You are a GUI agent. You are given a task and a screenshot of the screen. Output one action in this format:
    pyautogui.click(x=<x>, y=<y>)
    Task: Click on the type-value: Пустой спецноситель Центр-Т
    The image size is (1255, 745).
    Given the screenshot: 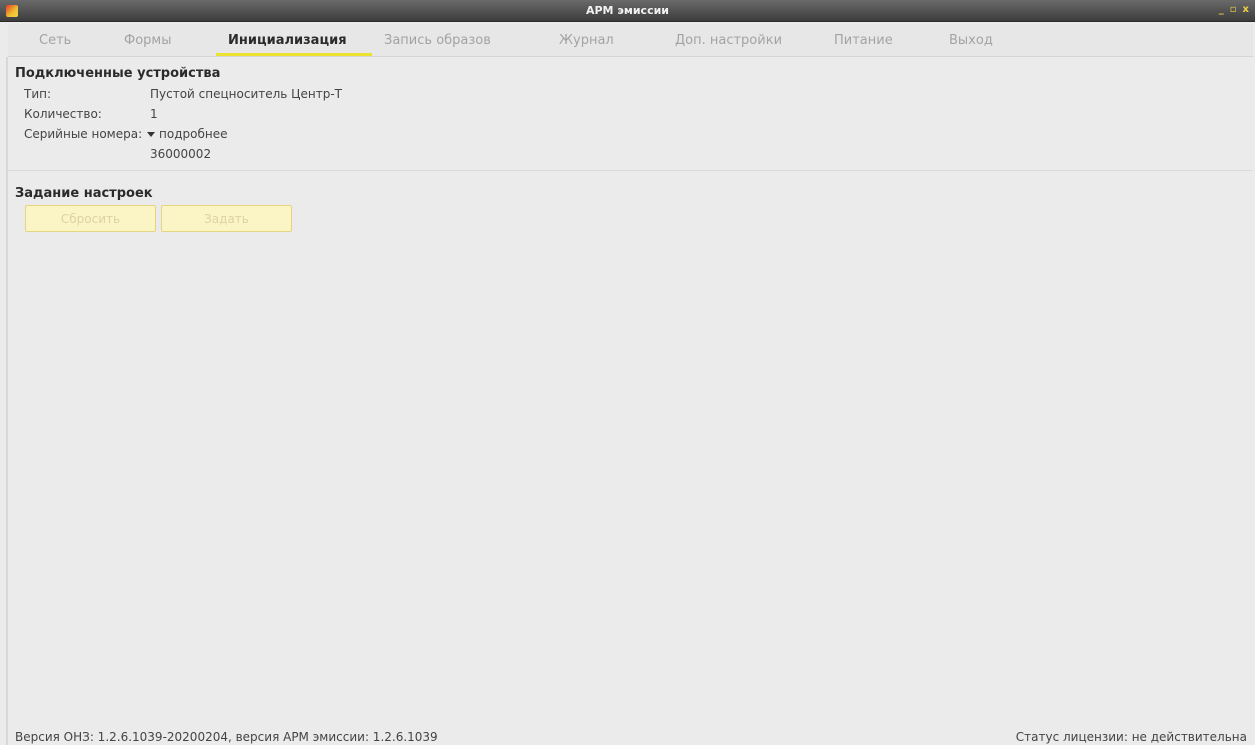 What is the action you would take?
    pyautogui.click(x=246, y=94)
    